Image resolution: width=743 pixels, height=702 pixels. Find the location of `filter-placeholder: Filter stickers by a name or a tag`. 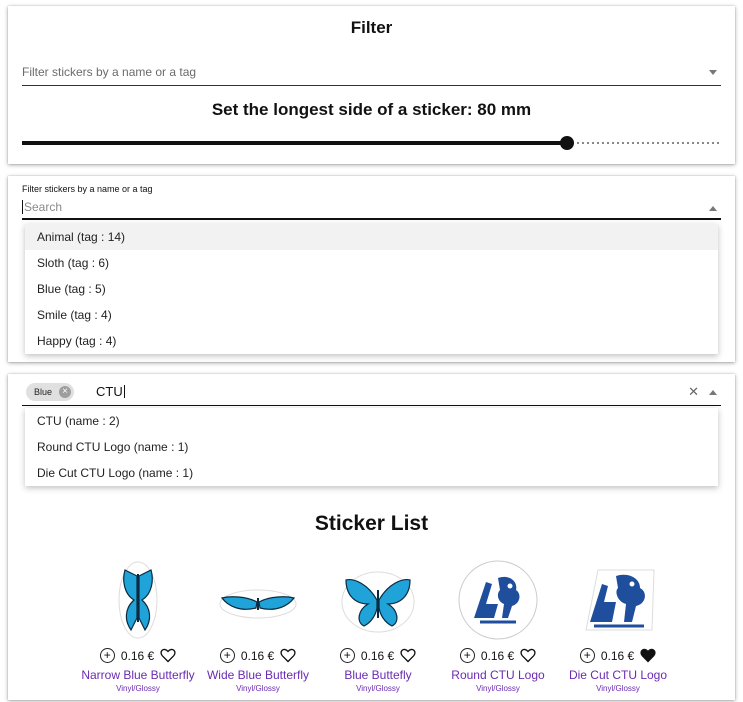

filter-placeholder: Filter stickers by a name or a tag is located at coordinates (109, 72).